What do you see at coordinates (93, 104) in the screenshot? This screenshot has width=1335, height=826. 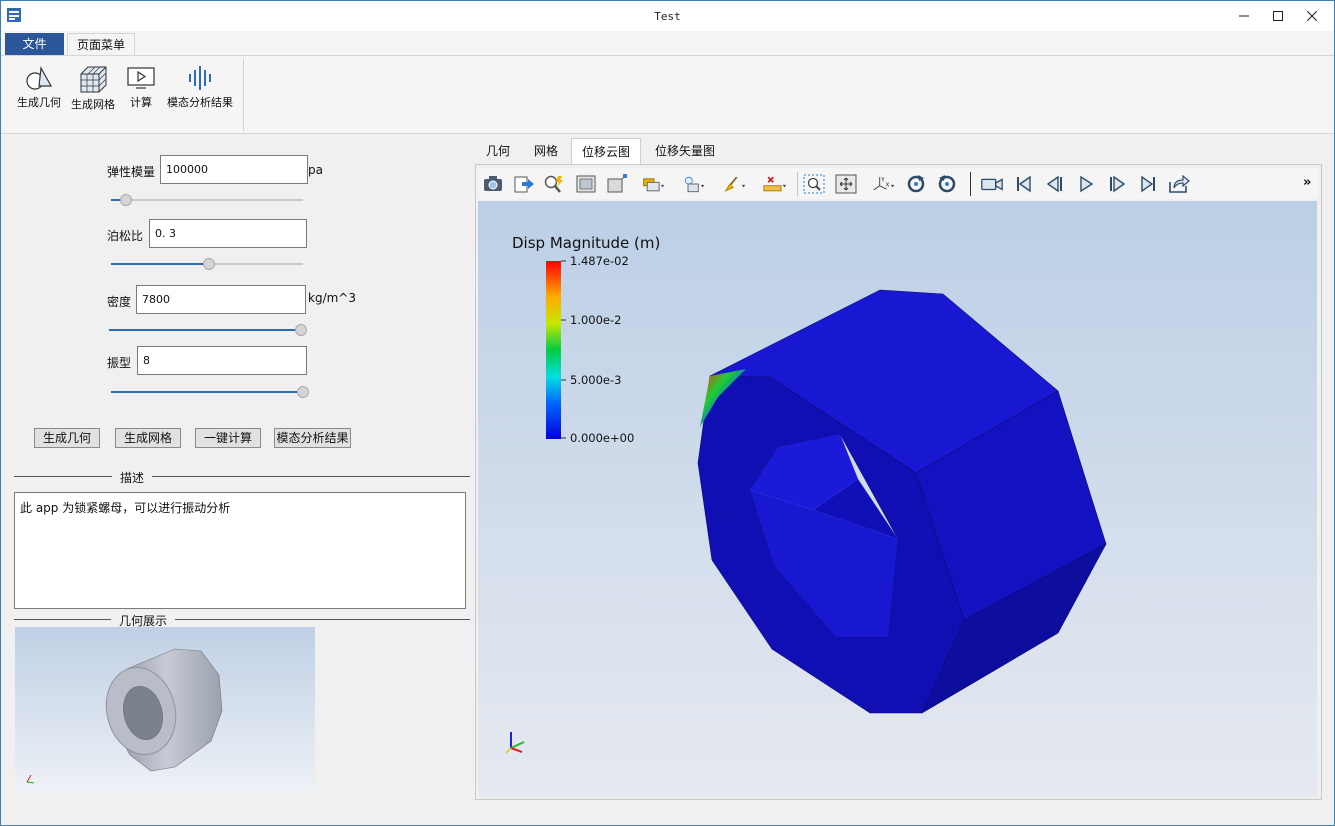 I see `ribbon-generate-mesh-label: 生成网格` at bounding box center [93, 104].